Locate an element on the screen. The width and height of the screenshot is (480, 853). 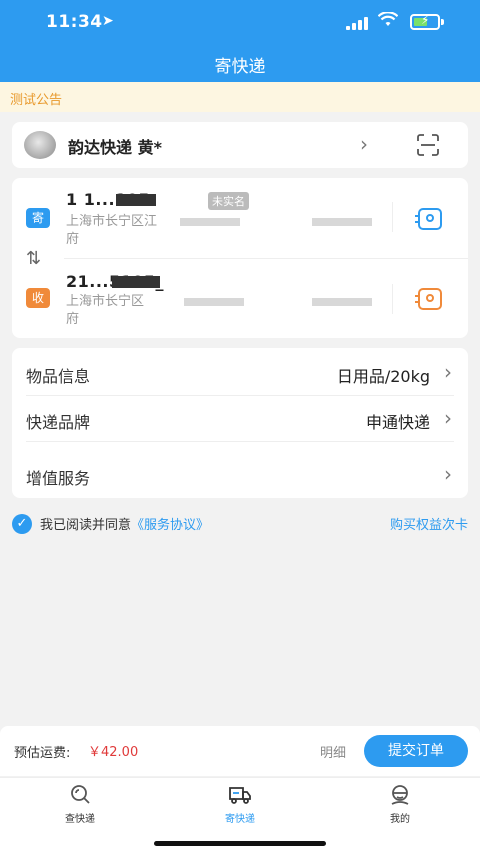
home-indicator is located at coordinates (240, 843).